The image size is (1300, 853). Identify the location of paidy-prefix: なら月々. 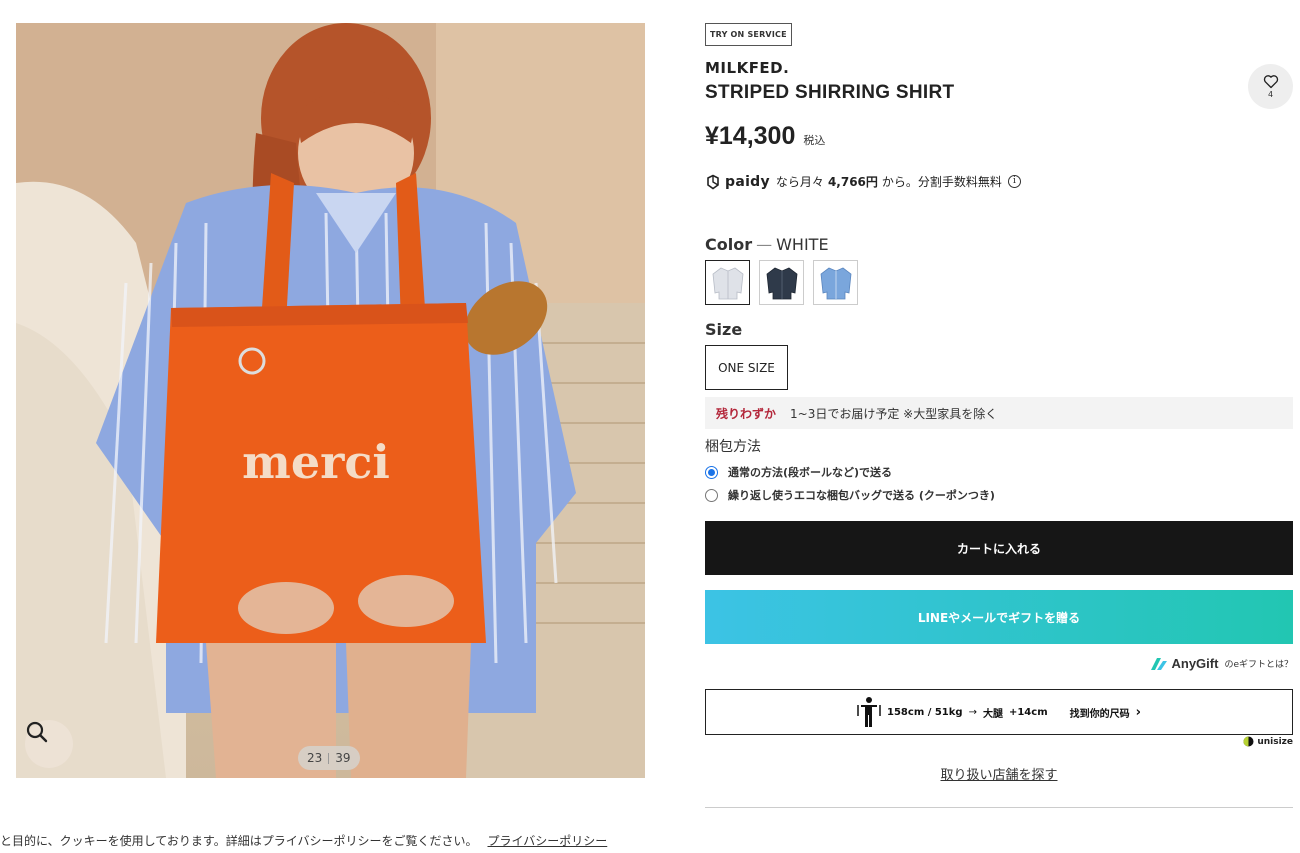
(799, 182).